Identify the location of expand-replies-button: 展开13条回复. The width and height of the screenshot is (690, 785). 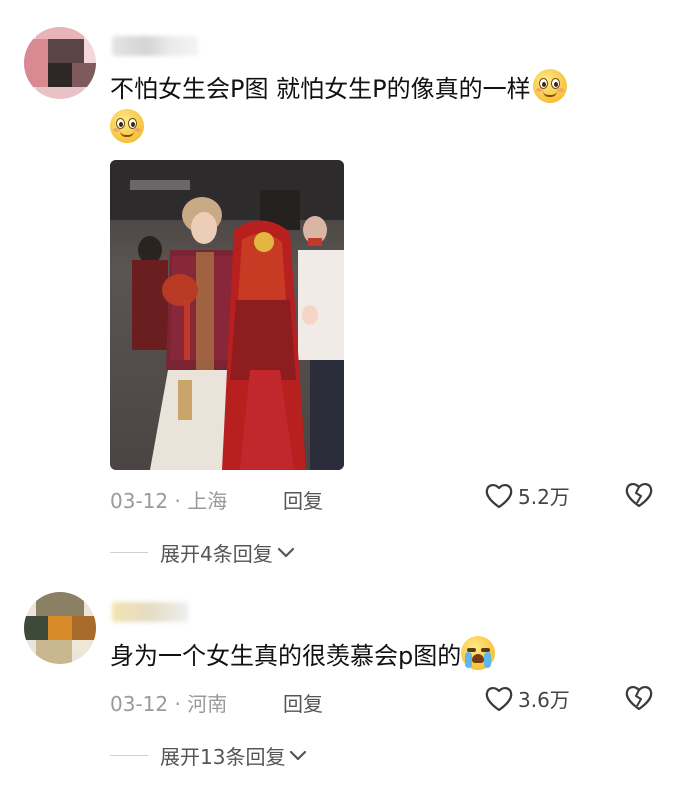
(208, 755).